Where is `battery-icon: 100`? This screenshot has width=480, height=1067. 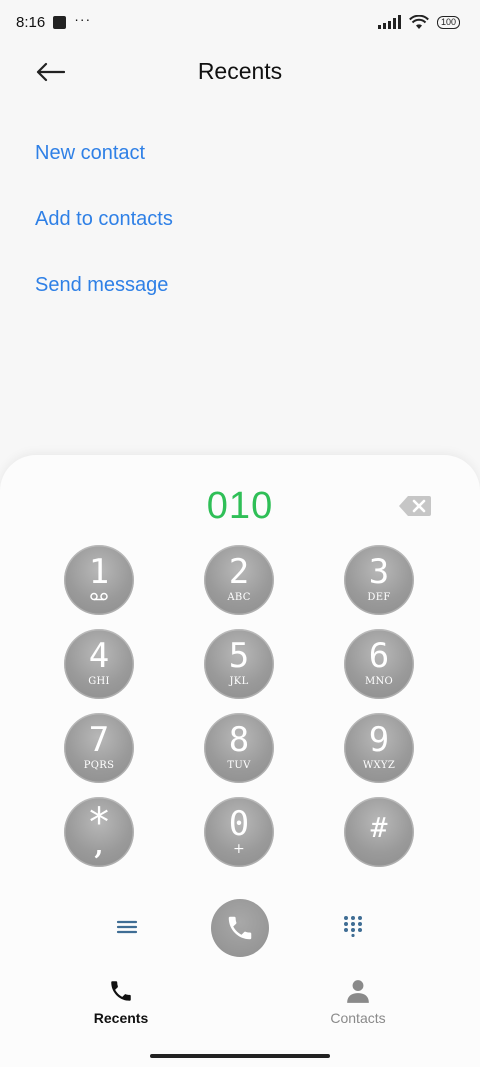 battery-icon: 100 is located at coordinates (448, 22).